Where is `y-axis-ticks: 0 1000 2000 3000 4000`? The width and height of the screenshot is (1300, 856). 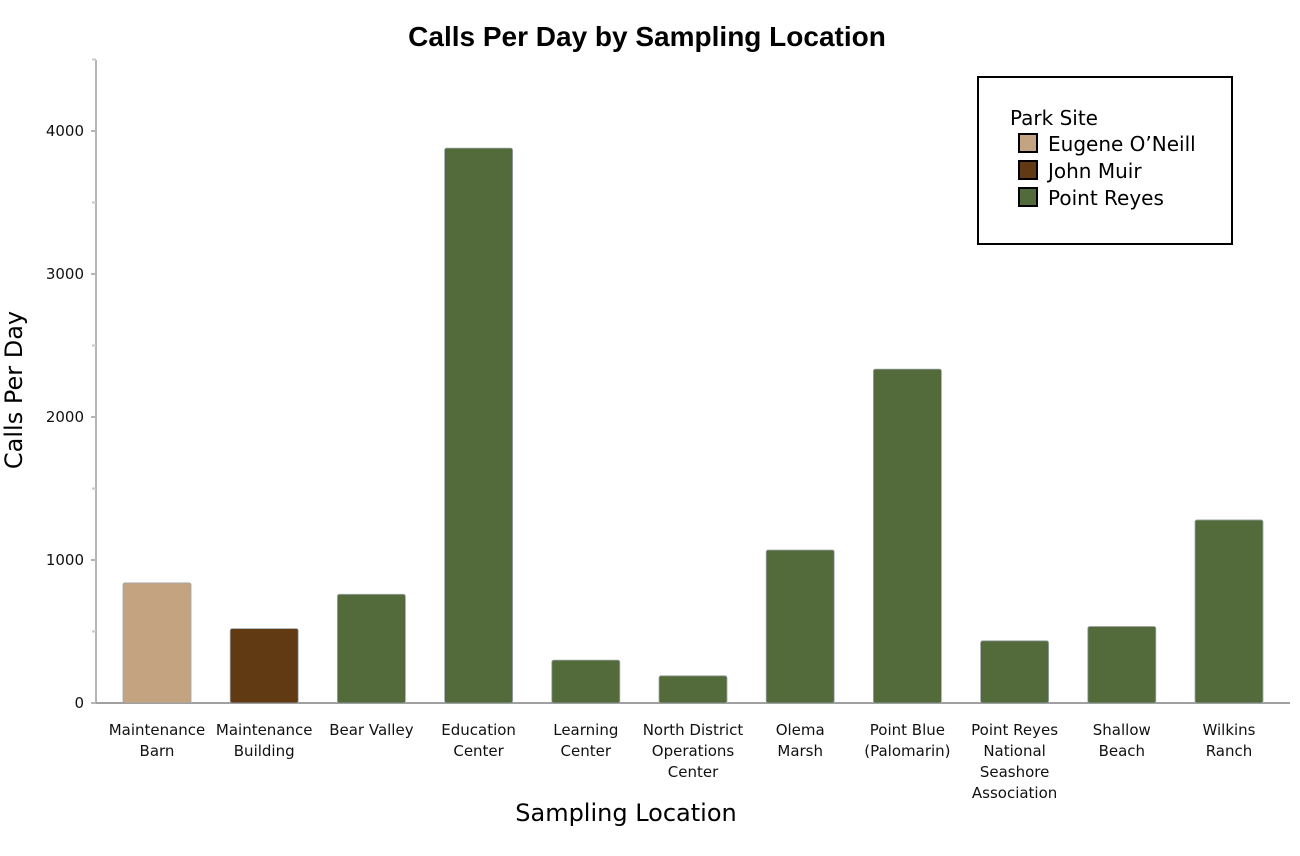 y-axis-ticks: 0 1000 2000 3000 4000 is located at coordinates (71, 385).